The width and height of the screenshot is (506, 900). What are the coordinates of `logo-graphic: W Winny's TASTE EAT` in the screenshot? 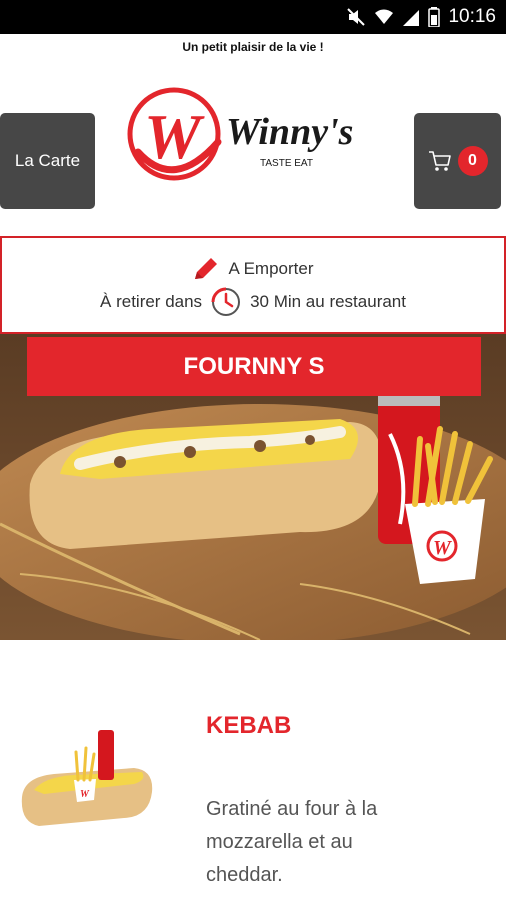 It's located at (240, 134).